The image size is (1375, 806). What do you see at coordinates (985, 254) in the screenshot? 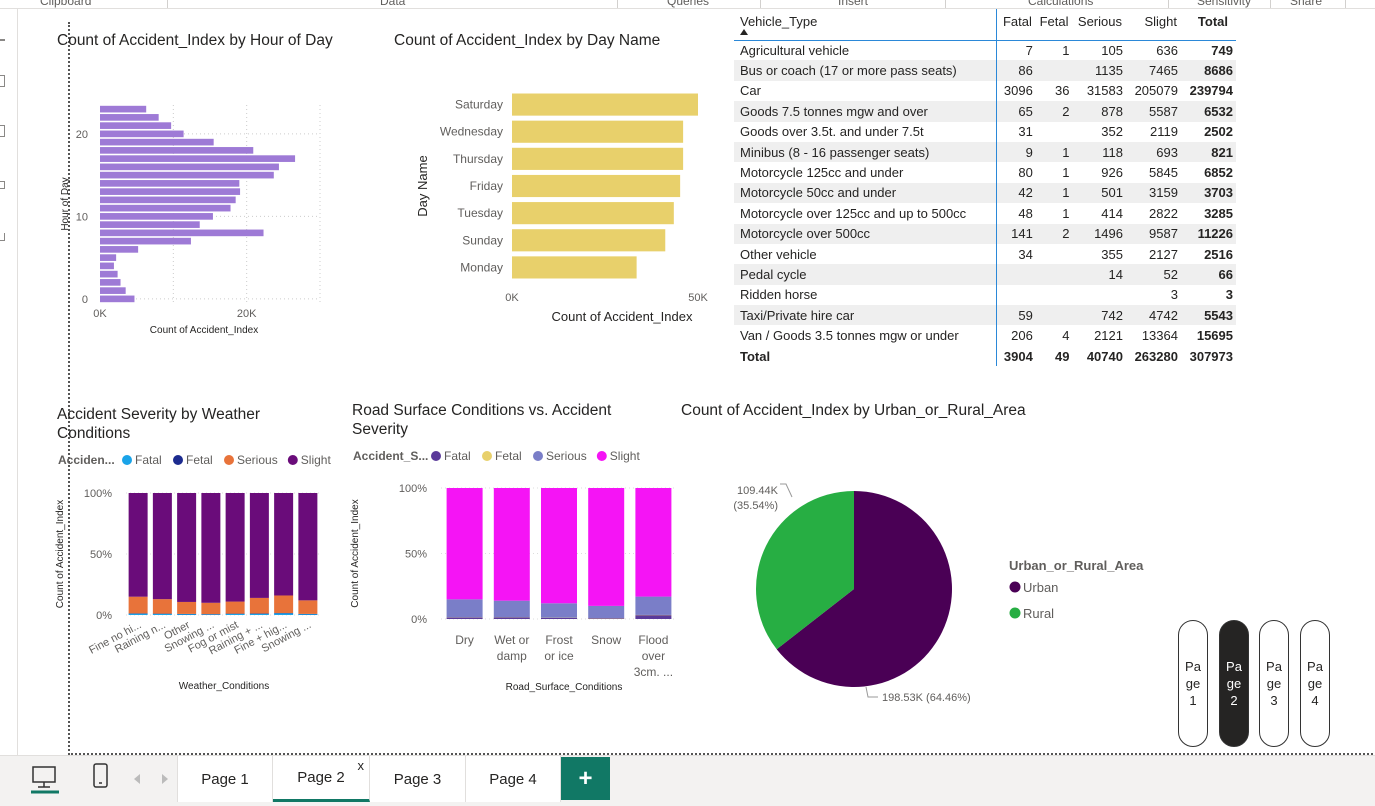
I see `table-row: Other vehicle 34 355 2127 2516` at bounding box center [985, 254].